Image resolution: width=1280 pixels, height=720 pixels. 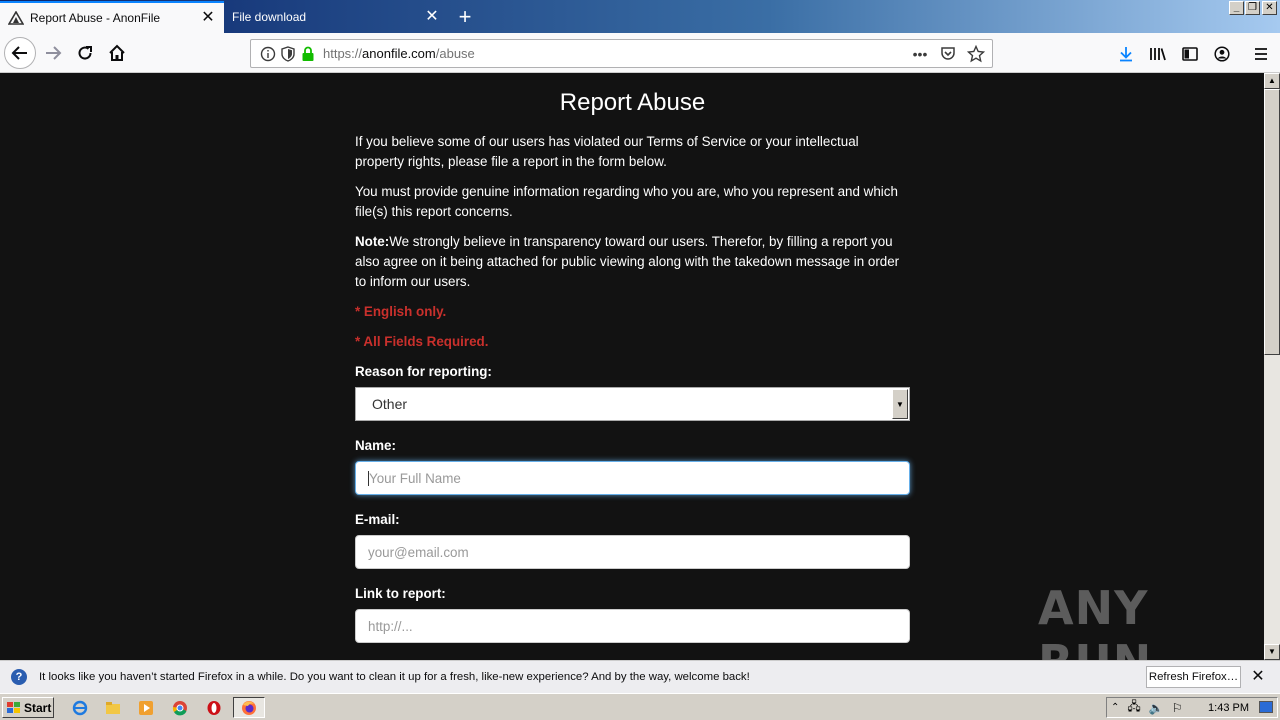 I want to click on anyrun-watermark: ANY RUN, so click(x=1094, y=620).